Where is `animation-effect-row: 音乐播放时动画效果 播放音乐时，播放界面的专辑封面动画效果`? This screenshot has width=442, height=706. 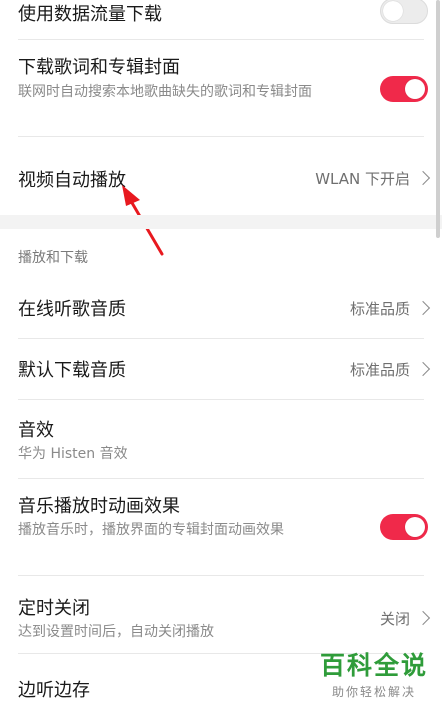
animation-effect-row: 音乐播放时动画效果 播放音乐时，播放界面的专辑封面动画效果 is located at coordinates (221, 527).